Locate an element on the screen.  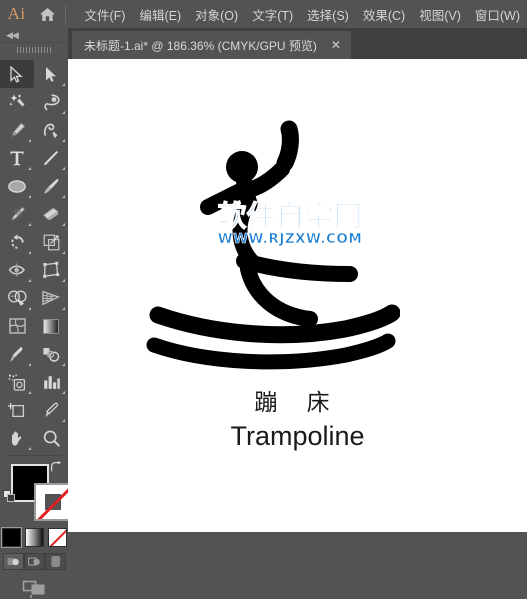
gradient-tool is located at coordinates (51, 326).